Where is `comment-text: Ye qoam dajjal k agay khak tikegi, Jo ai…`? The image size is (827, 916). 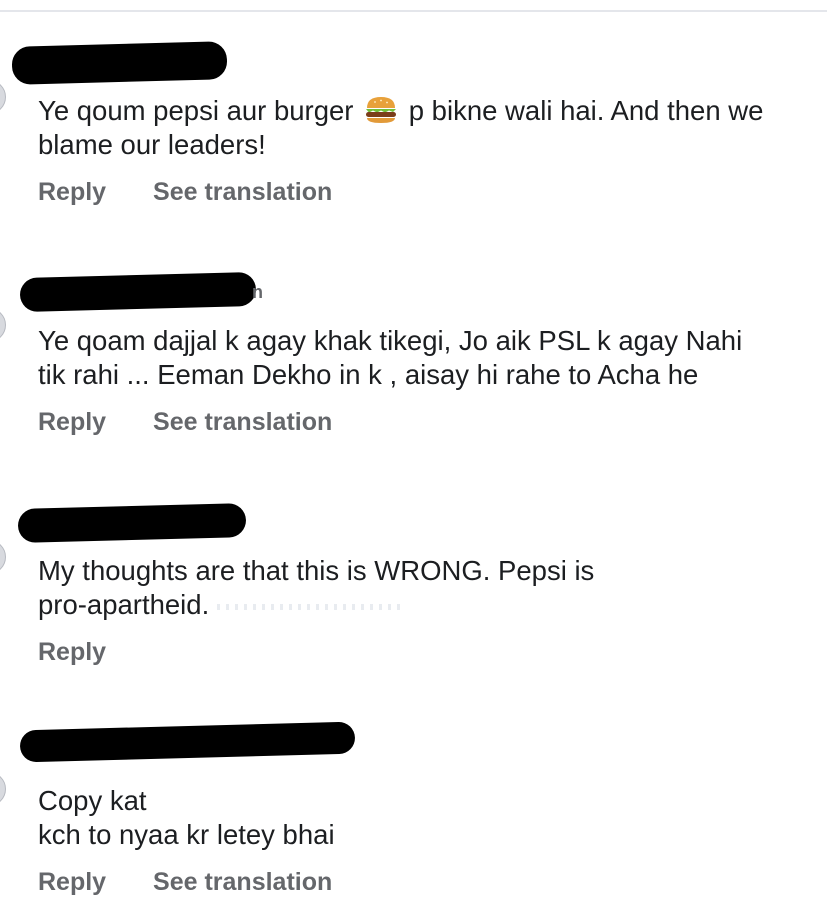 comment-text: Ye qoam dajjal k agay khak tikegi, Jo ai… is located at coordinates (390, 357).